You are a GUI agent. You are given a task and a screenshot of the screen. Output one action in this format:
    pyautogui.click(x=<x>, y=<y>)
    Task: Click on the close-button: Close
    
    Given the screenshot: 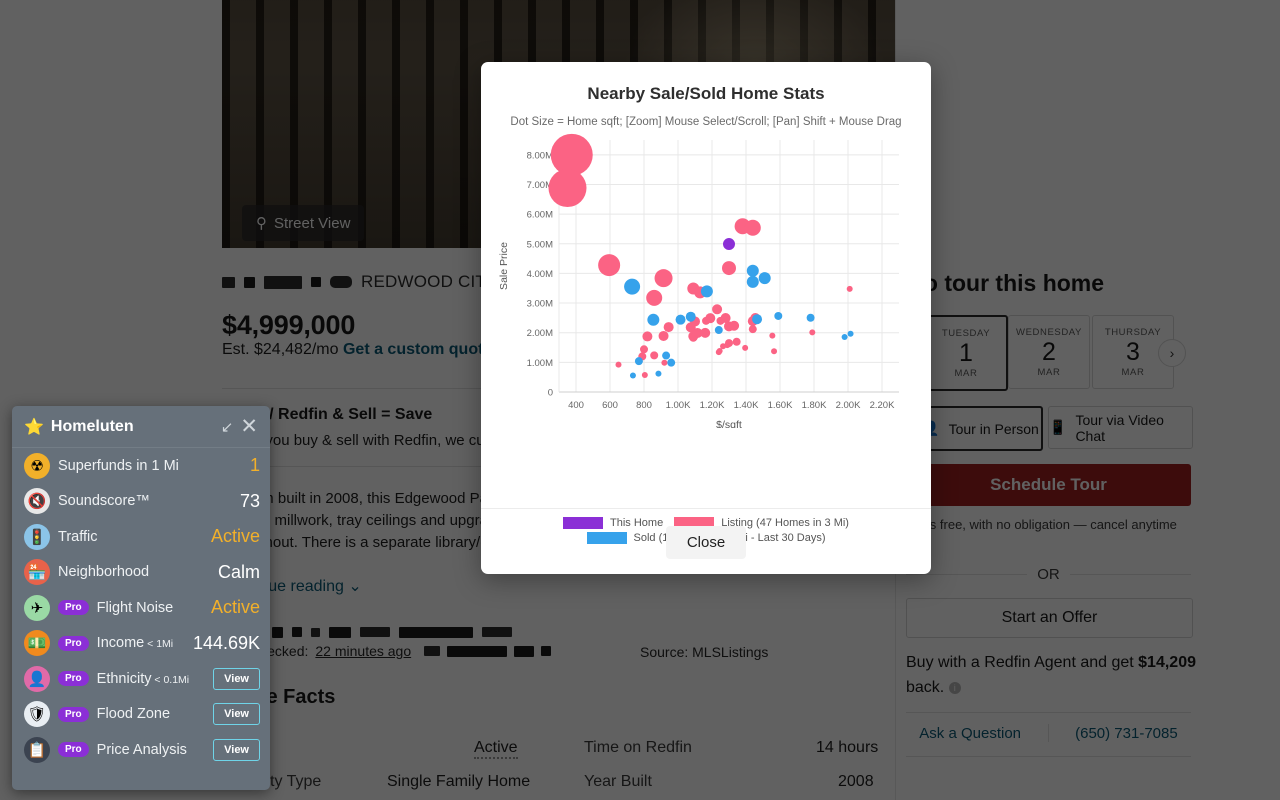 What is the action you would take?
    pyautogui.click(x=706, y=542)
    